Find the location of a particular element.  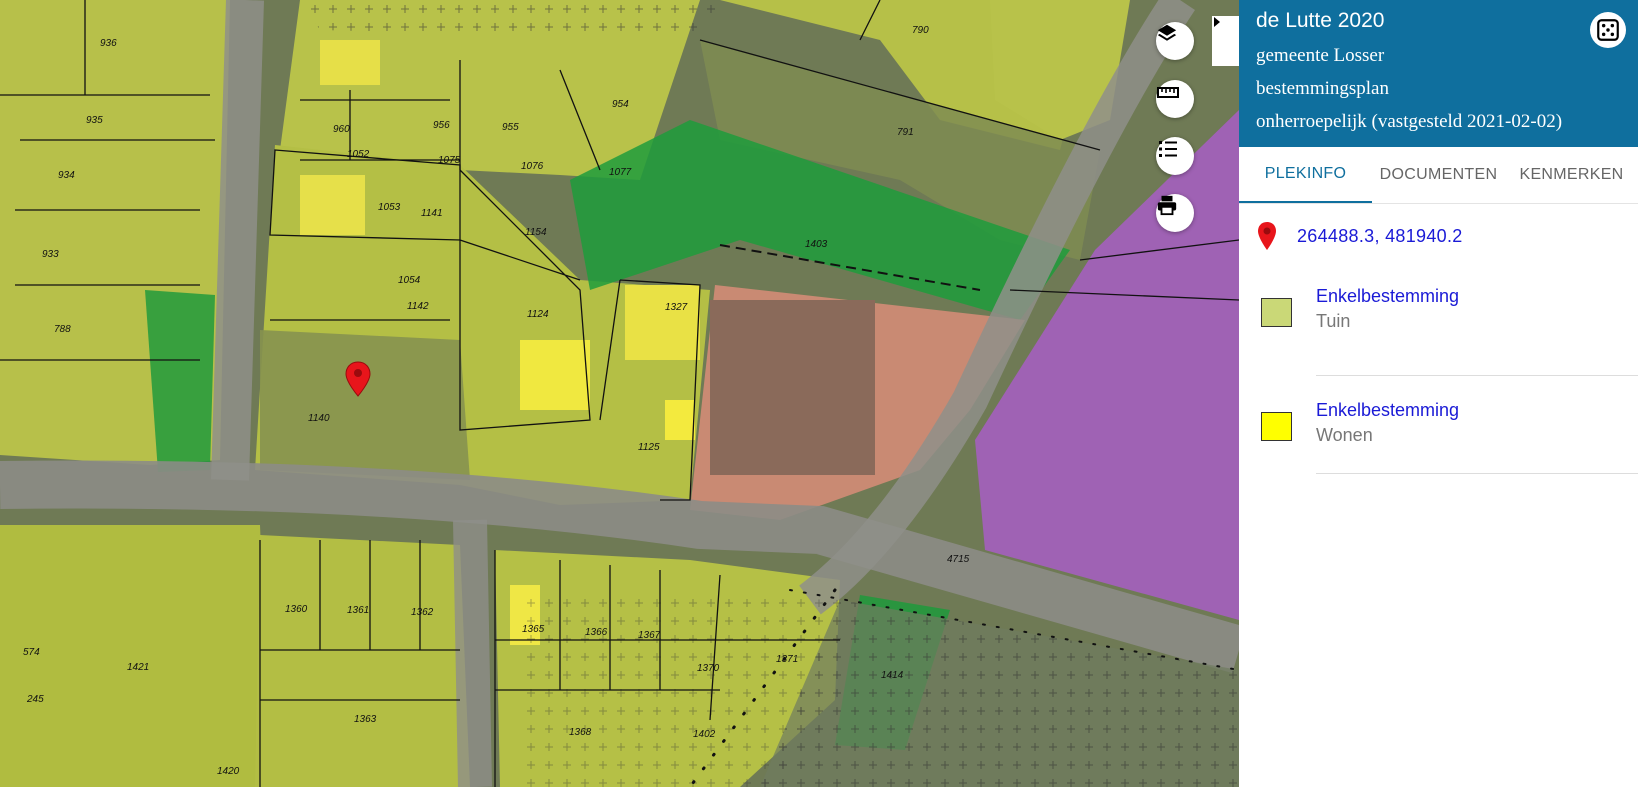

parcel-label: 1420 is located at coordinates (228, 771).